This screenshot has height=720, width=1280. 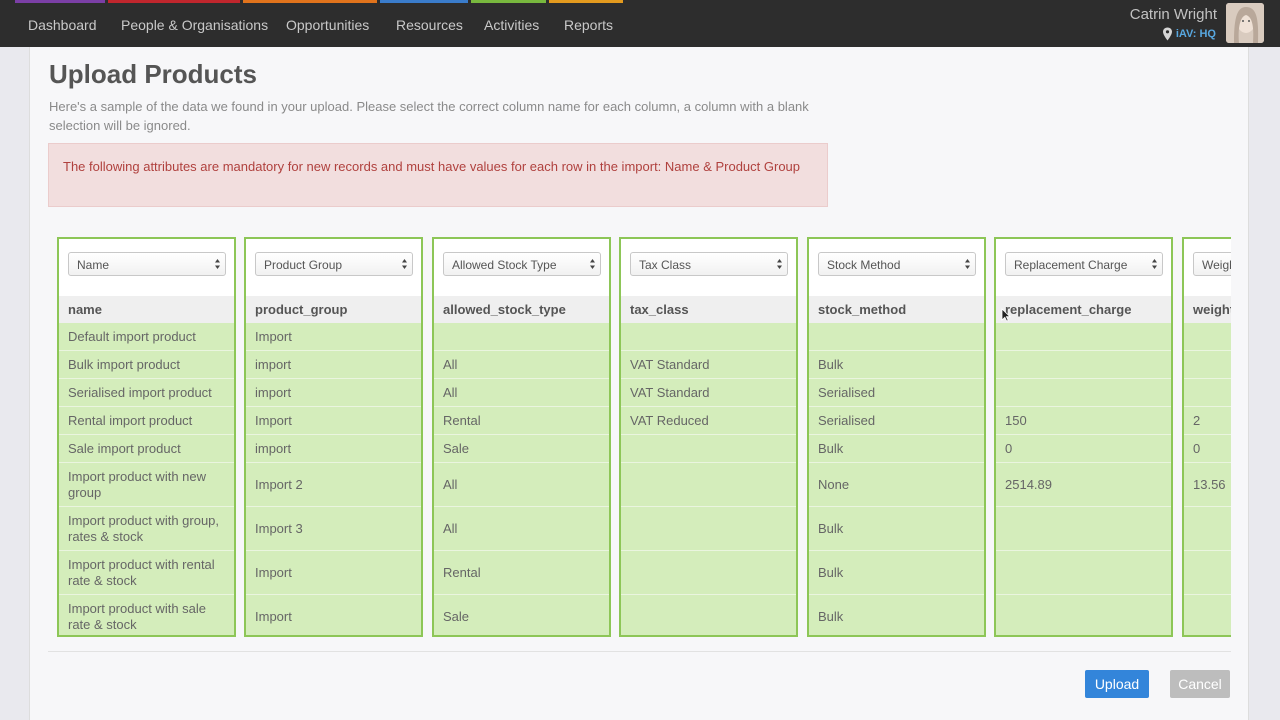 I want to click on table-cell: VAT Reduced, so click(x=708, y=421).